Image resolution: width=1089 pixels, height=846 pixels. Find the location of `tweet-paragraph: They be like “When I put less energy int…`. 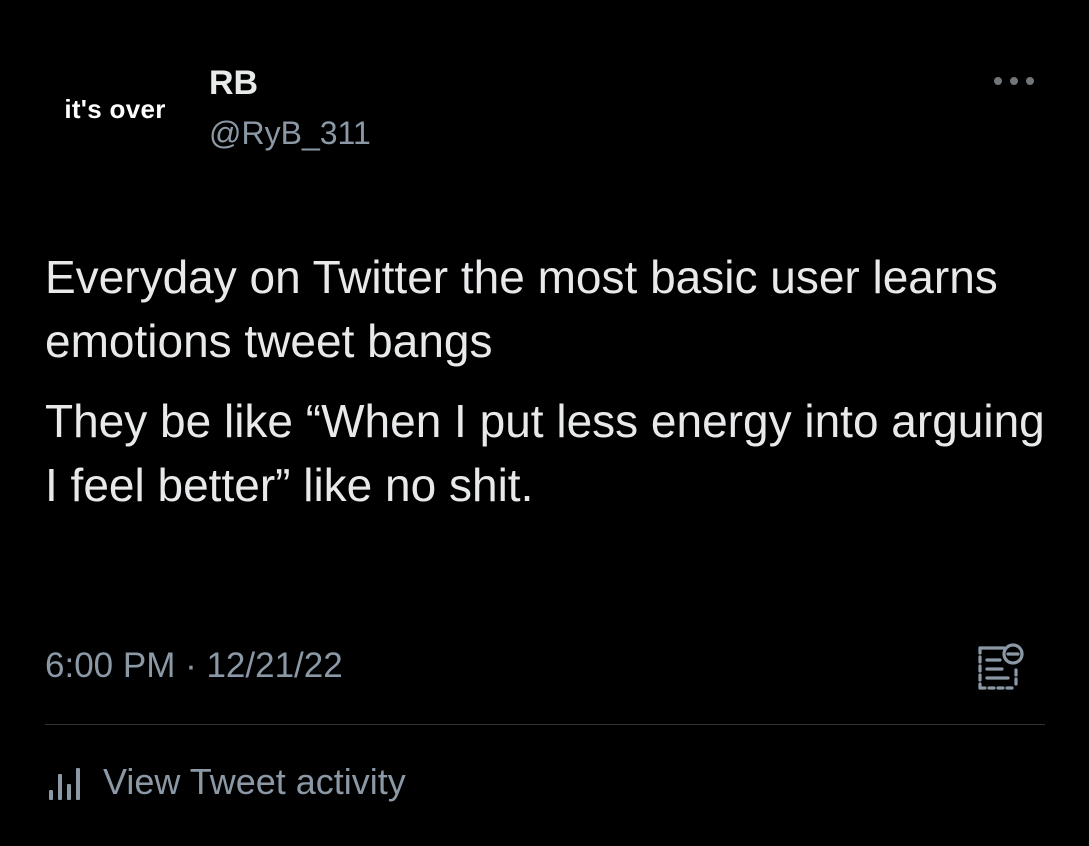

tweet-paragraph: They be like “When I put less energy int… is located at coordinates (545, 453).